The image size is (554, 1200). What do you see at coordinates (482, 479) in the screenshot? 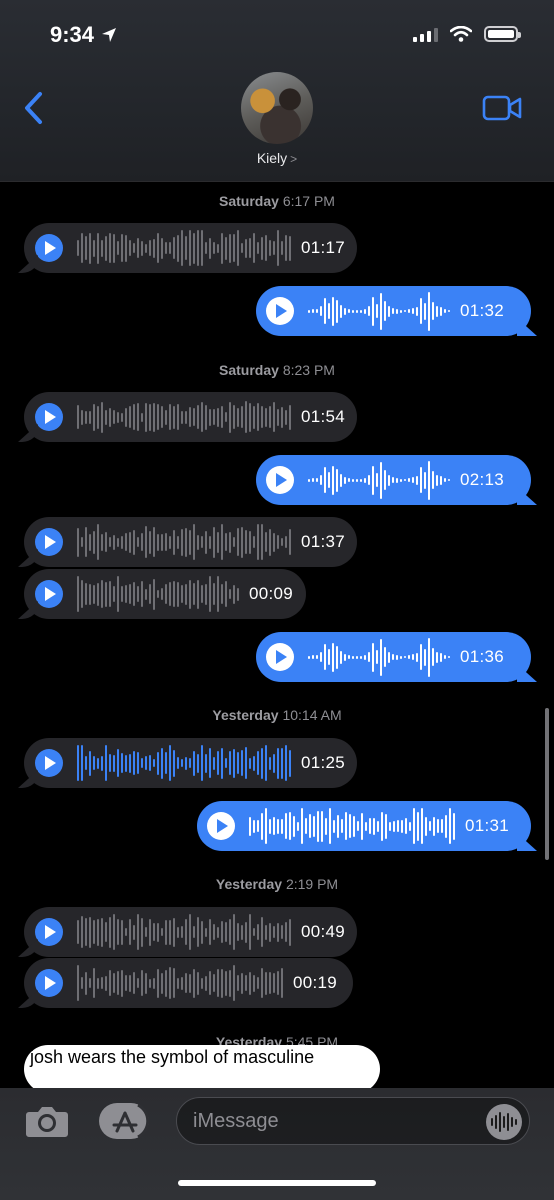
I see `audio-duration: 02:13` at bounding box center [482, 479].